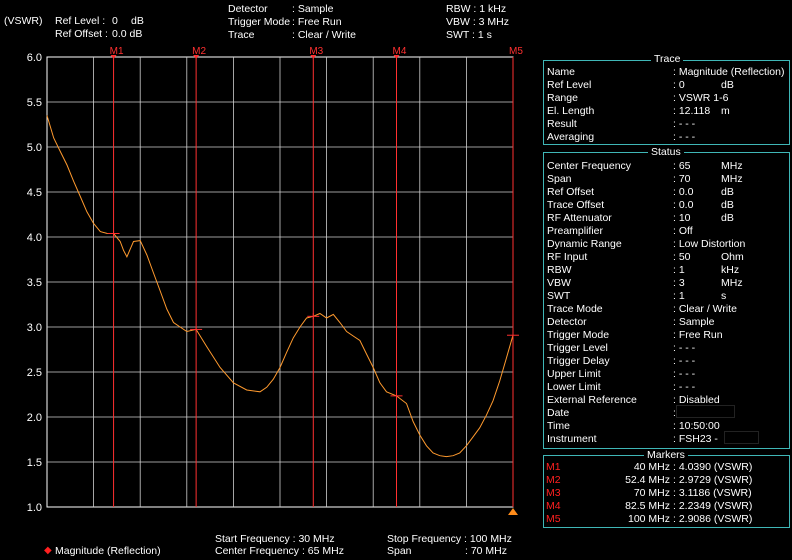 This screenshot has height=560, width=792. Describe the element at coordinates (692, 111) in the screenshot. I see `panel-row-value: : 12.118` at that location.